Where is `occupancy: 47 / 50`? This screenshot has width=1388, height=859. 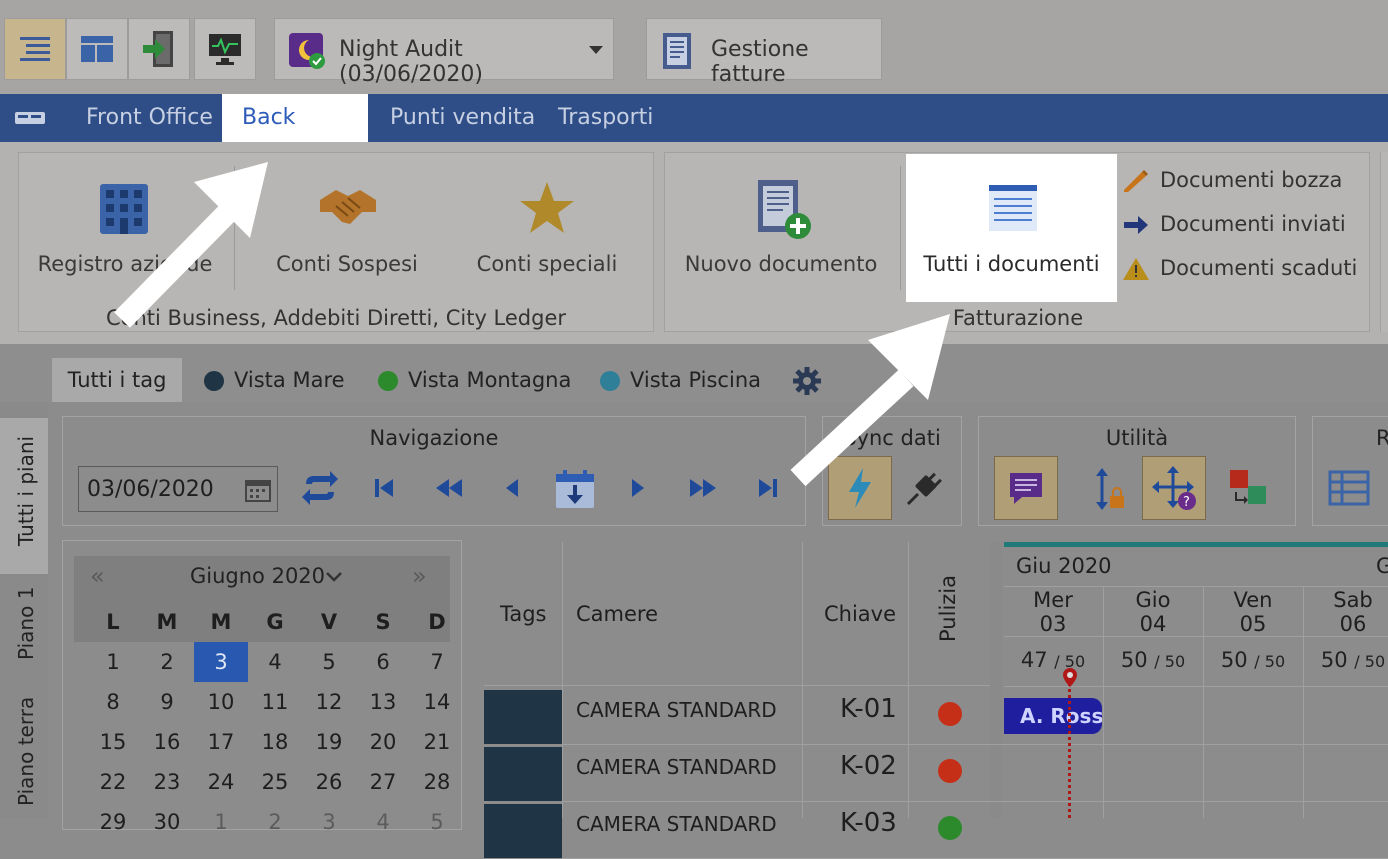 occupancy: 47 / 50 is located at coordinates (1053, 660).